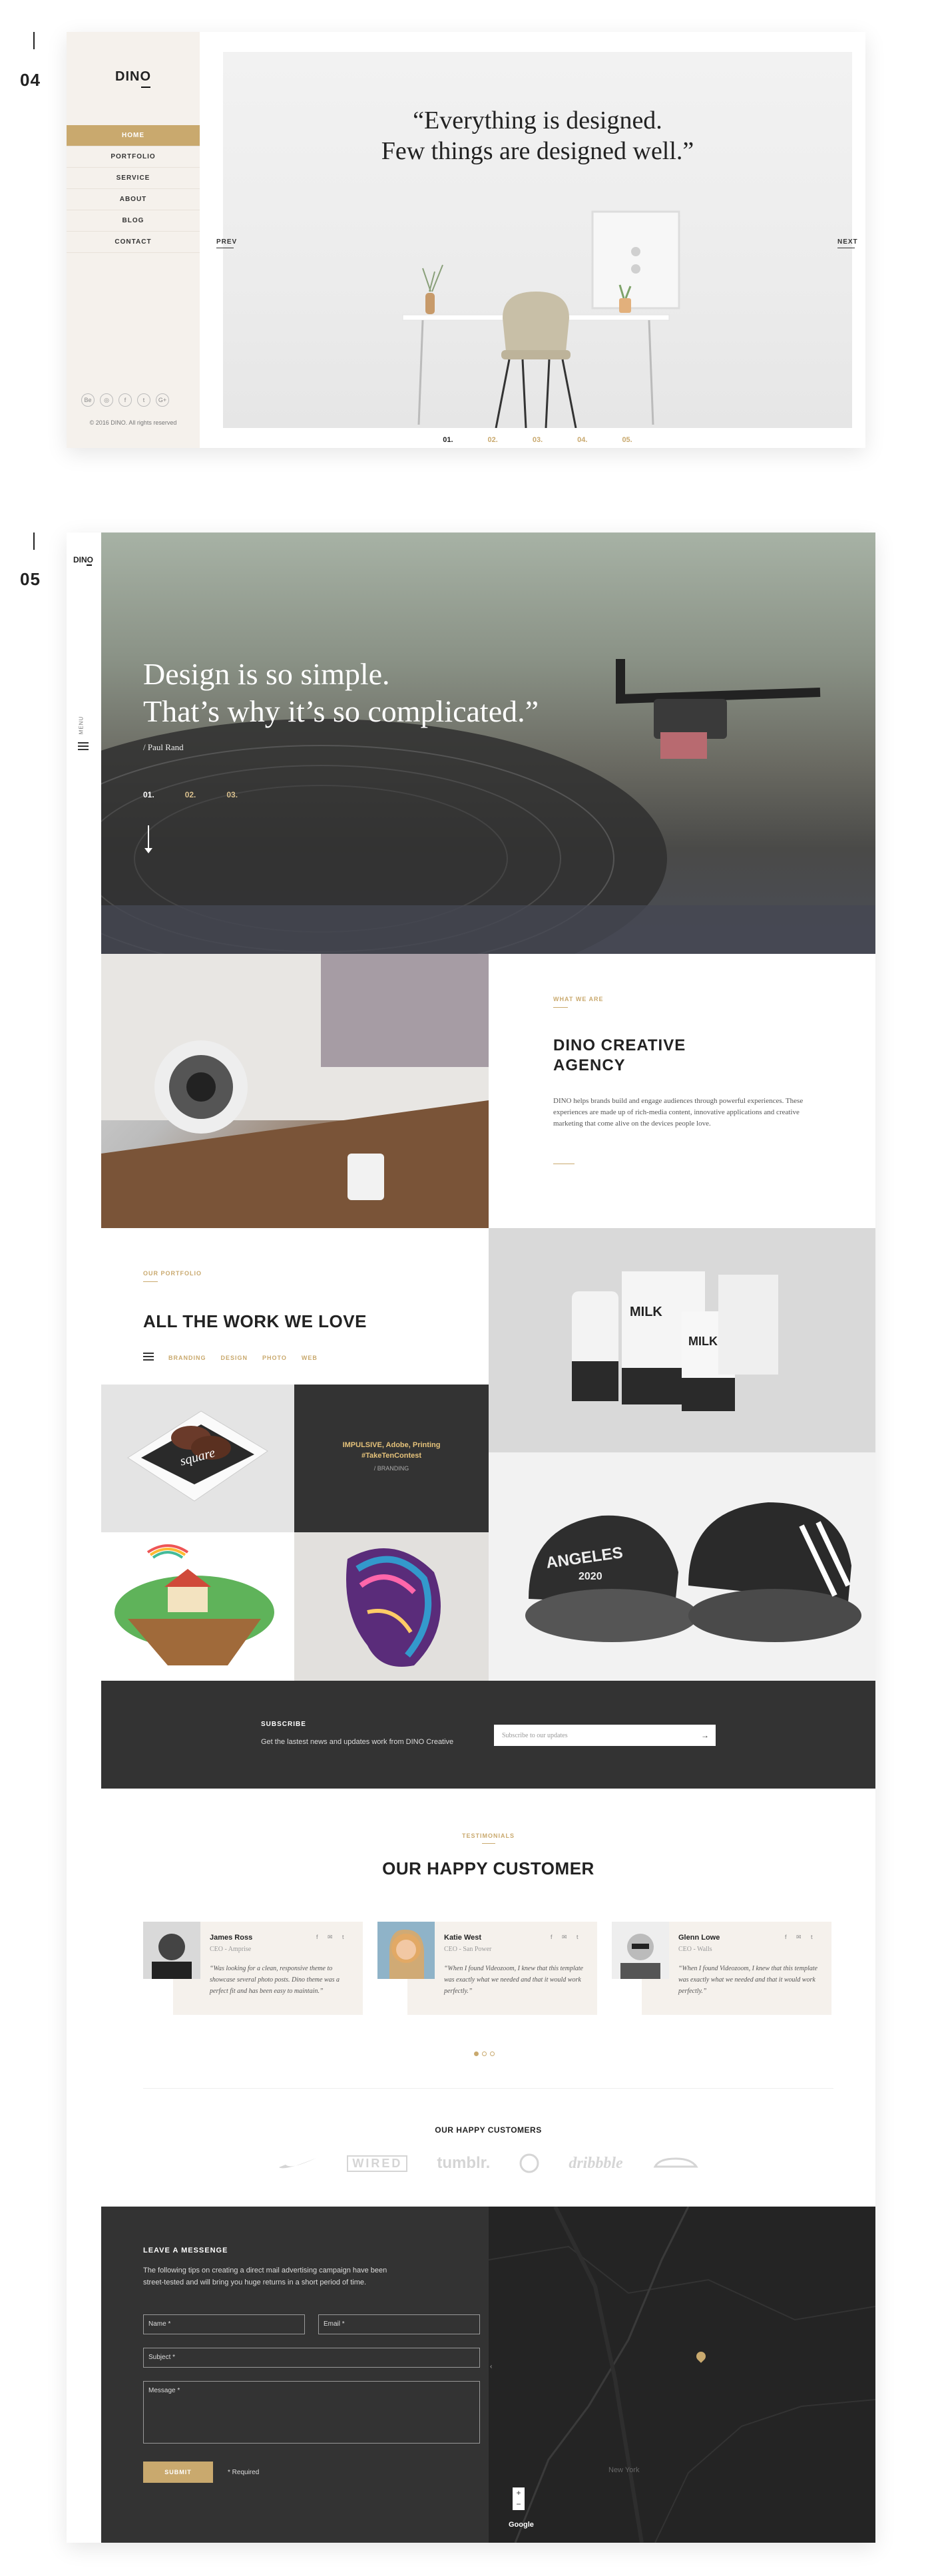 Image resolution: width=932 pixels, height=2576 pixels. Describe the element at coordinates (226, 243) in the screenshot. I see `prev-button: PREV` at that location.